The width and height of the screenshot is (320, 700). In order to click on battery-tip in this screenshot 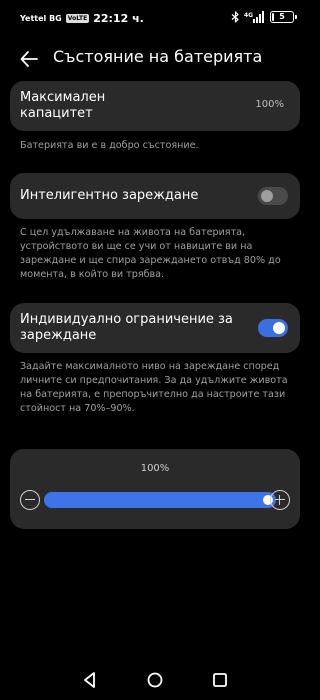, I will do `click(295, 17)`.